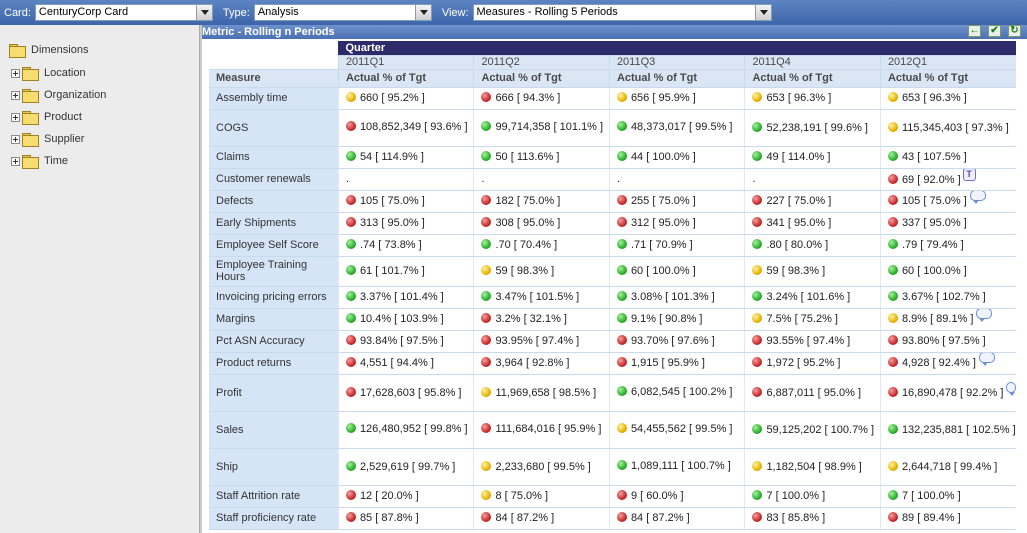 This screenshot has width=1027, height=533. I want to click on measure-cell: COGS, so click(274, 128).